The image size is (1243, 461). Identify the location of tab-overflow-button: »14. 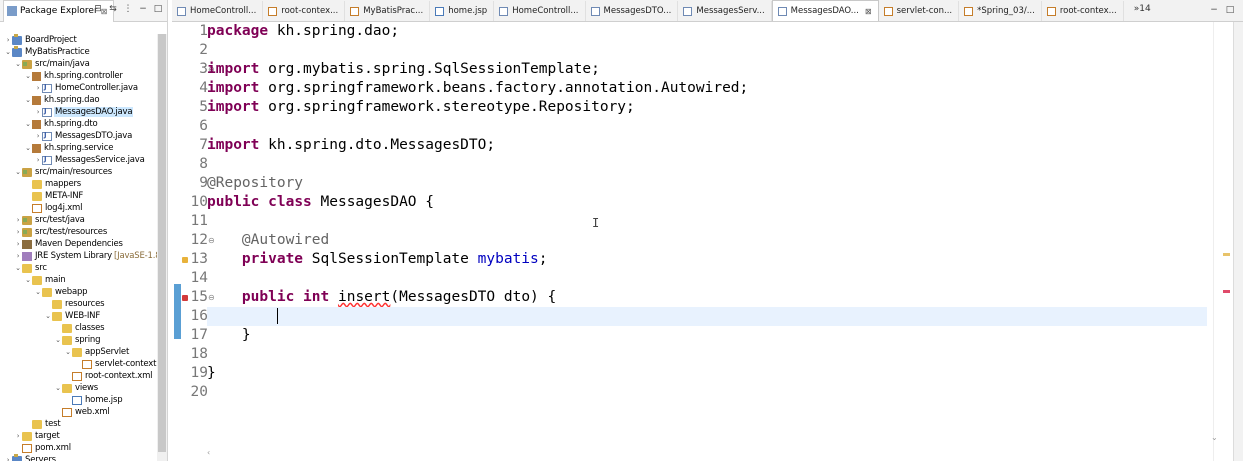
(1140, 11).